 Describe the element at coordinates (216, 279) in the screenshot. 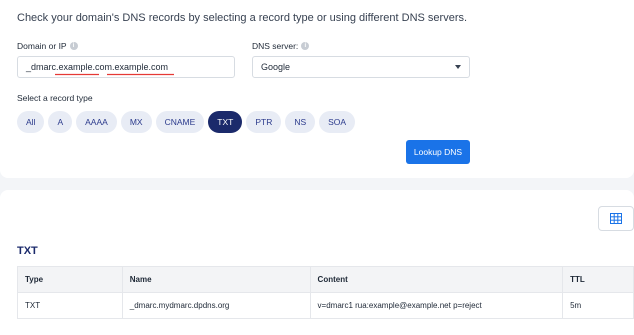

I see `column-header: Name` at that location.